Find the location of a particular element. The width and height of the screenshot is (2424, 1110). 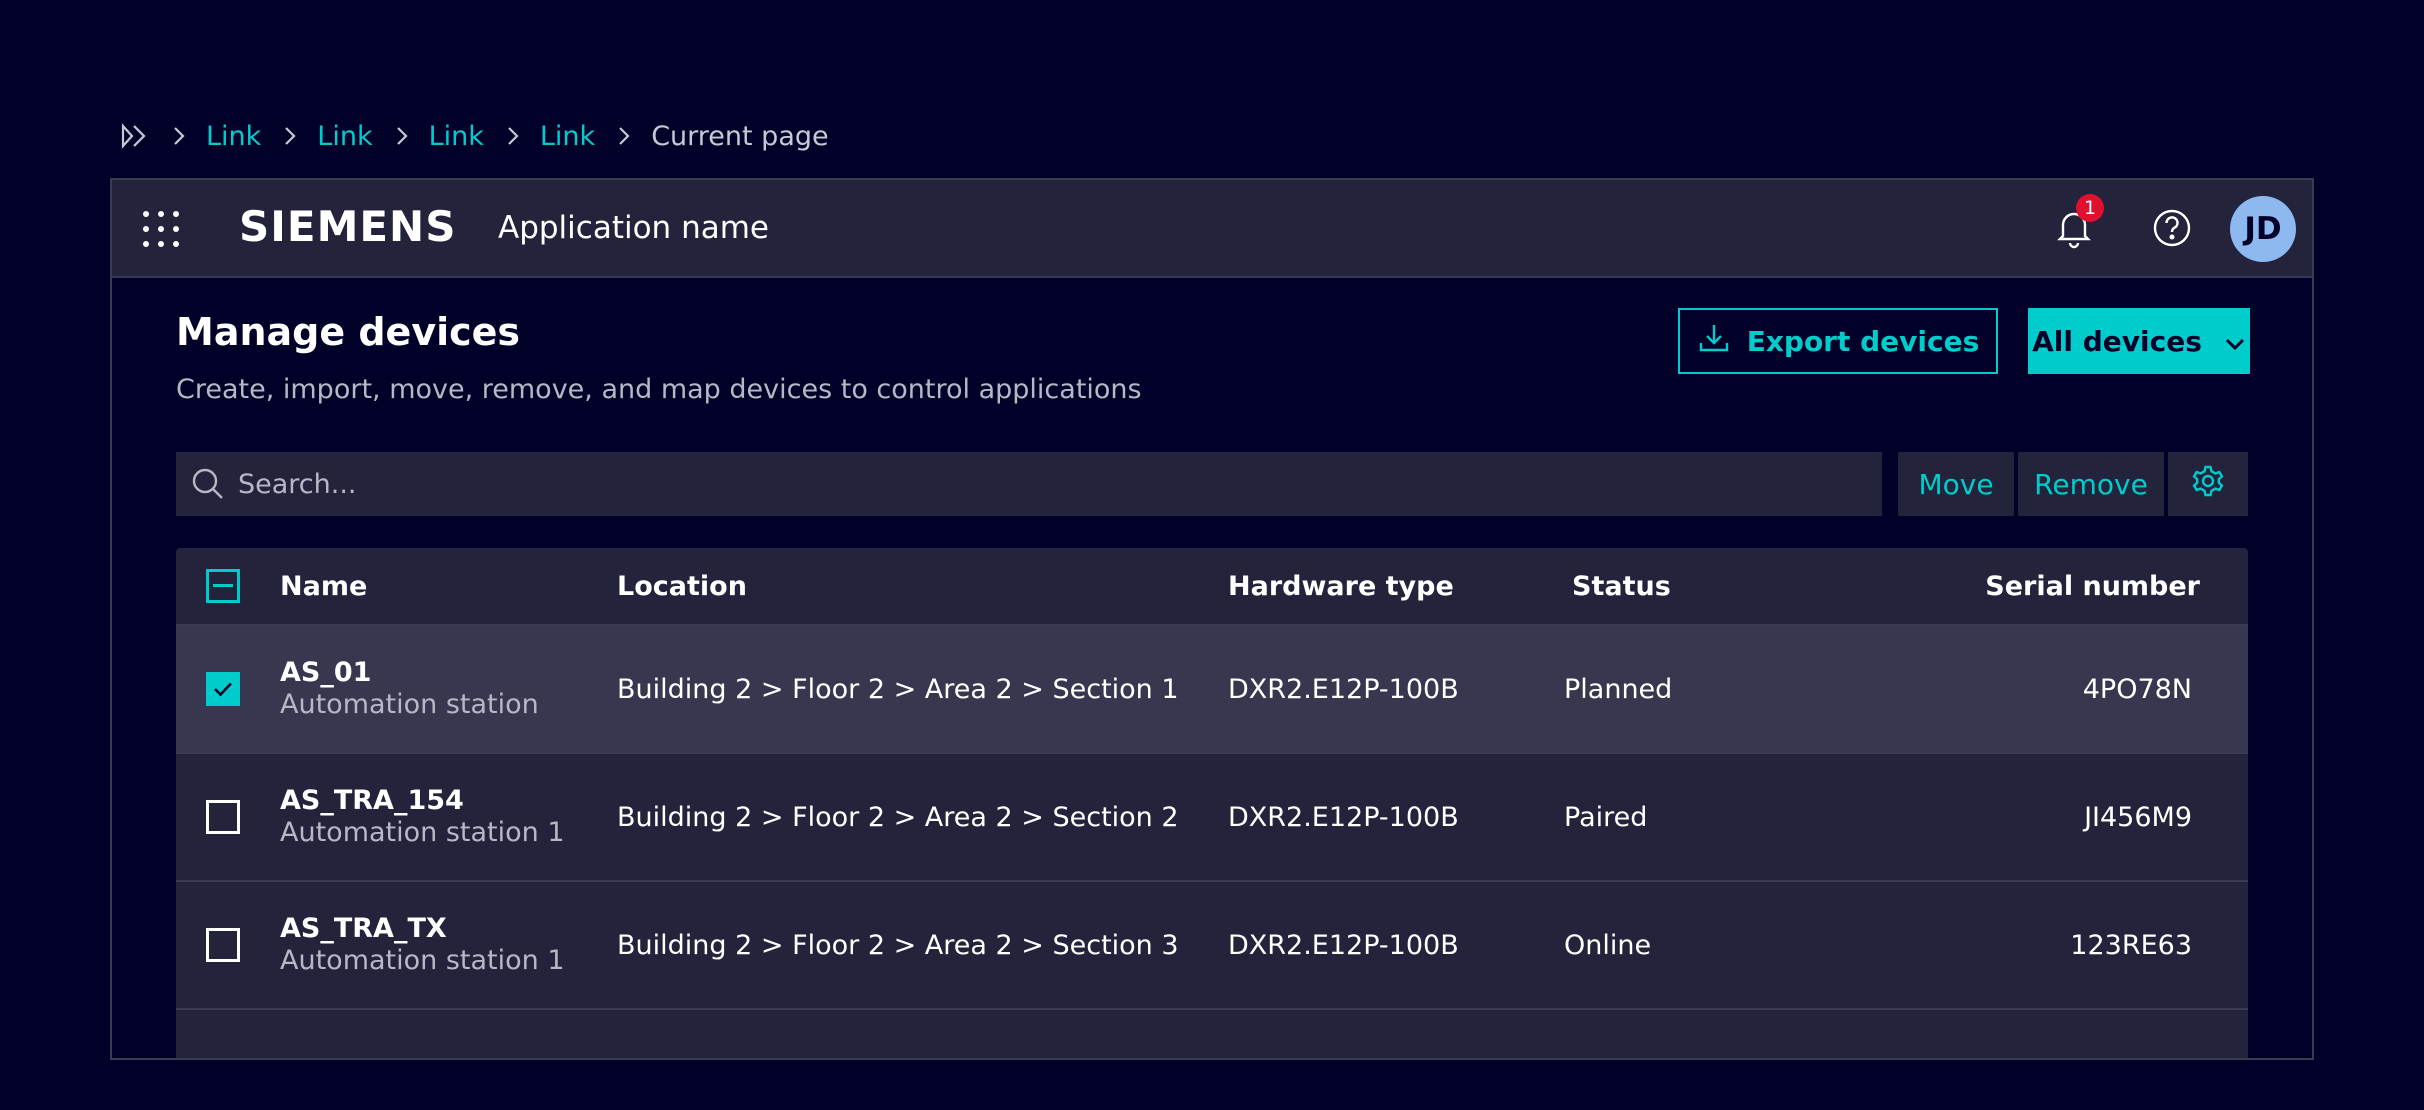

brand-logo: SIEMENS is located at coordinates (348, 226).